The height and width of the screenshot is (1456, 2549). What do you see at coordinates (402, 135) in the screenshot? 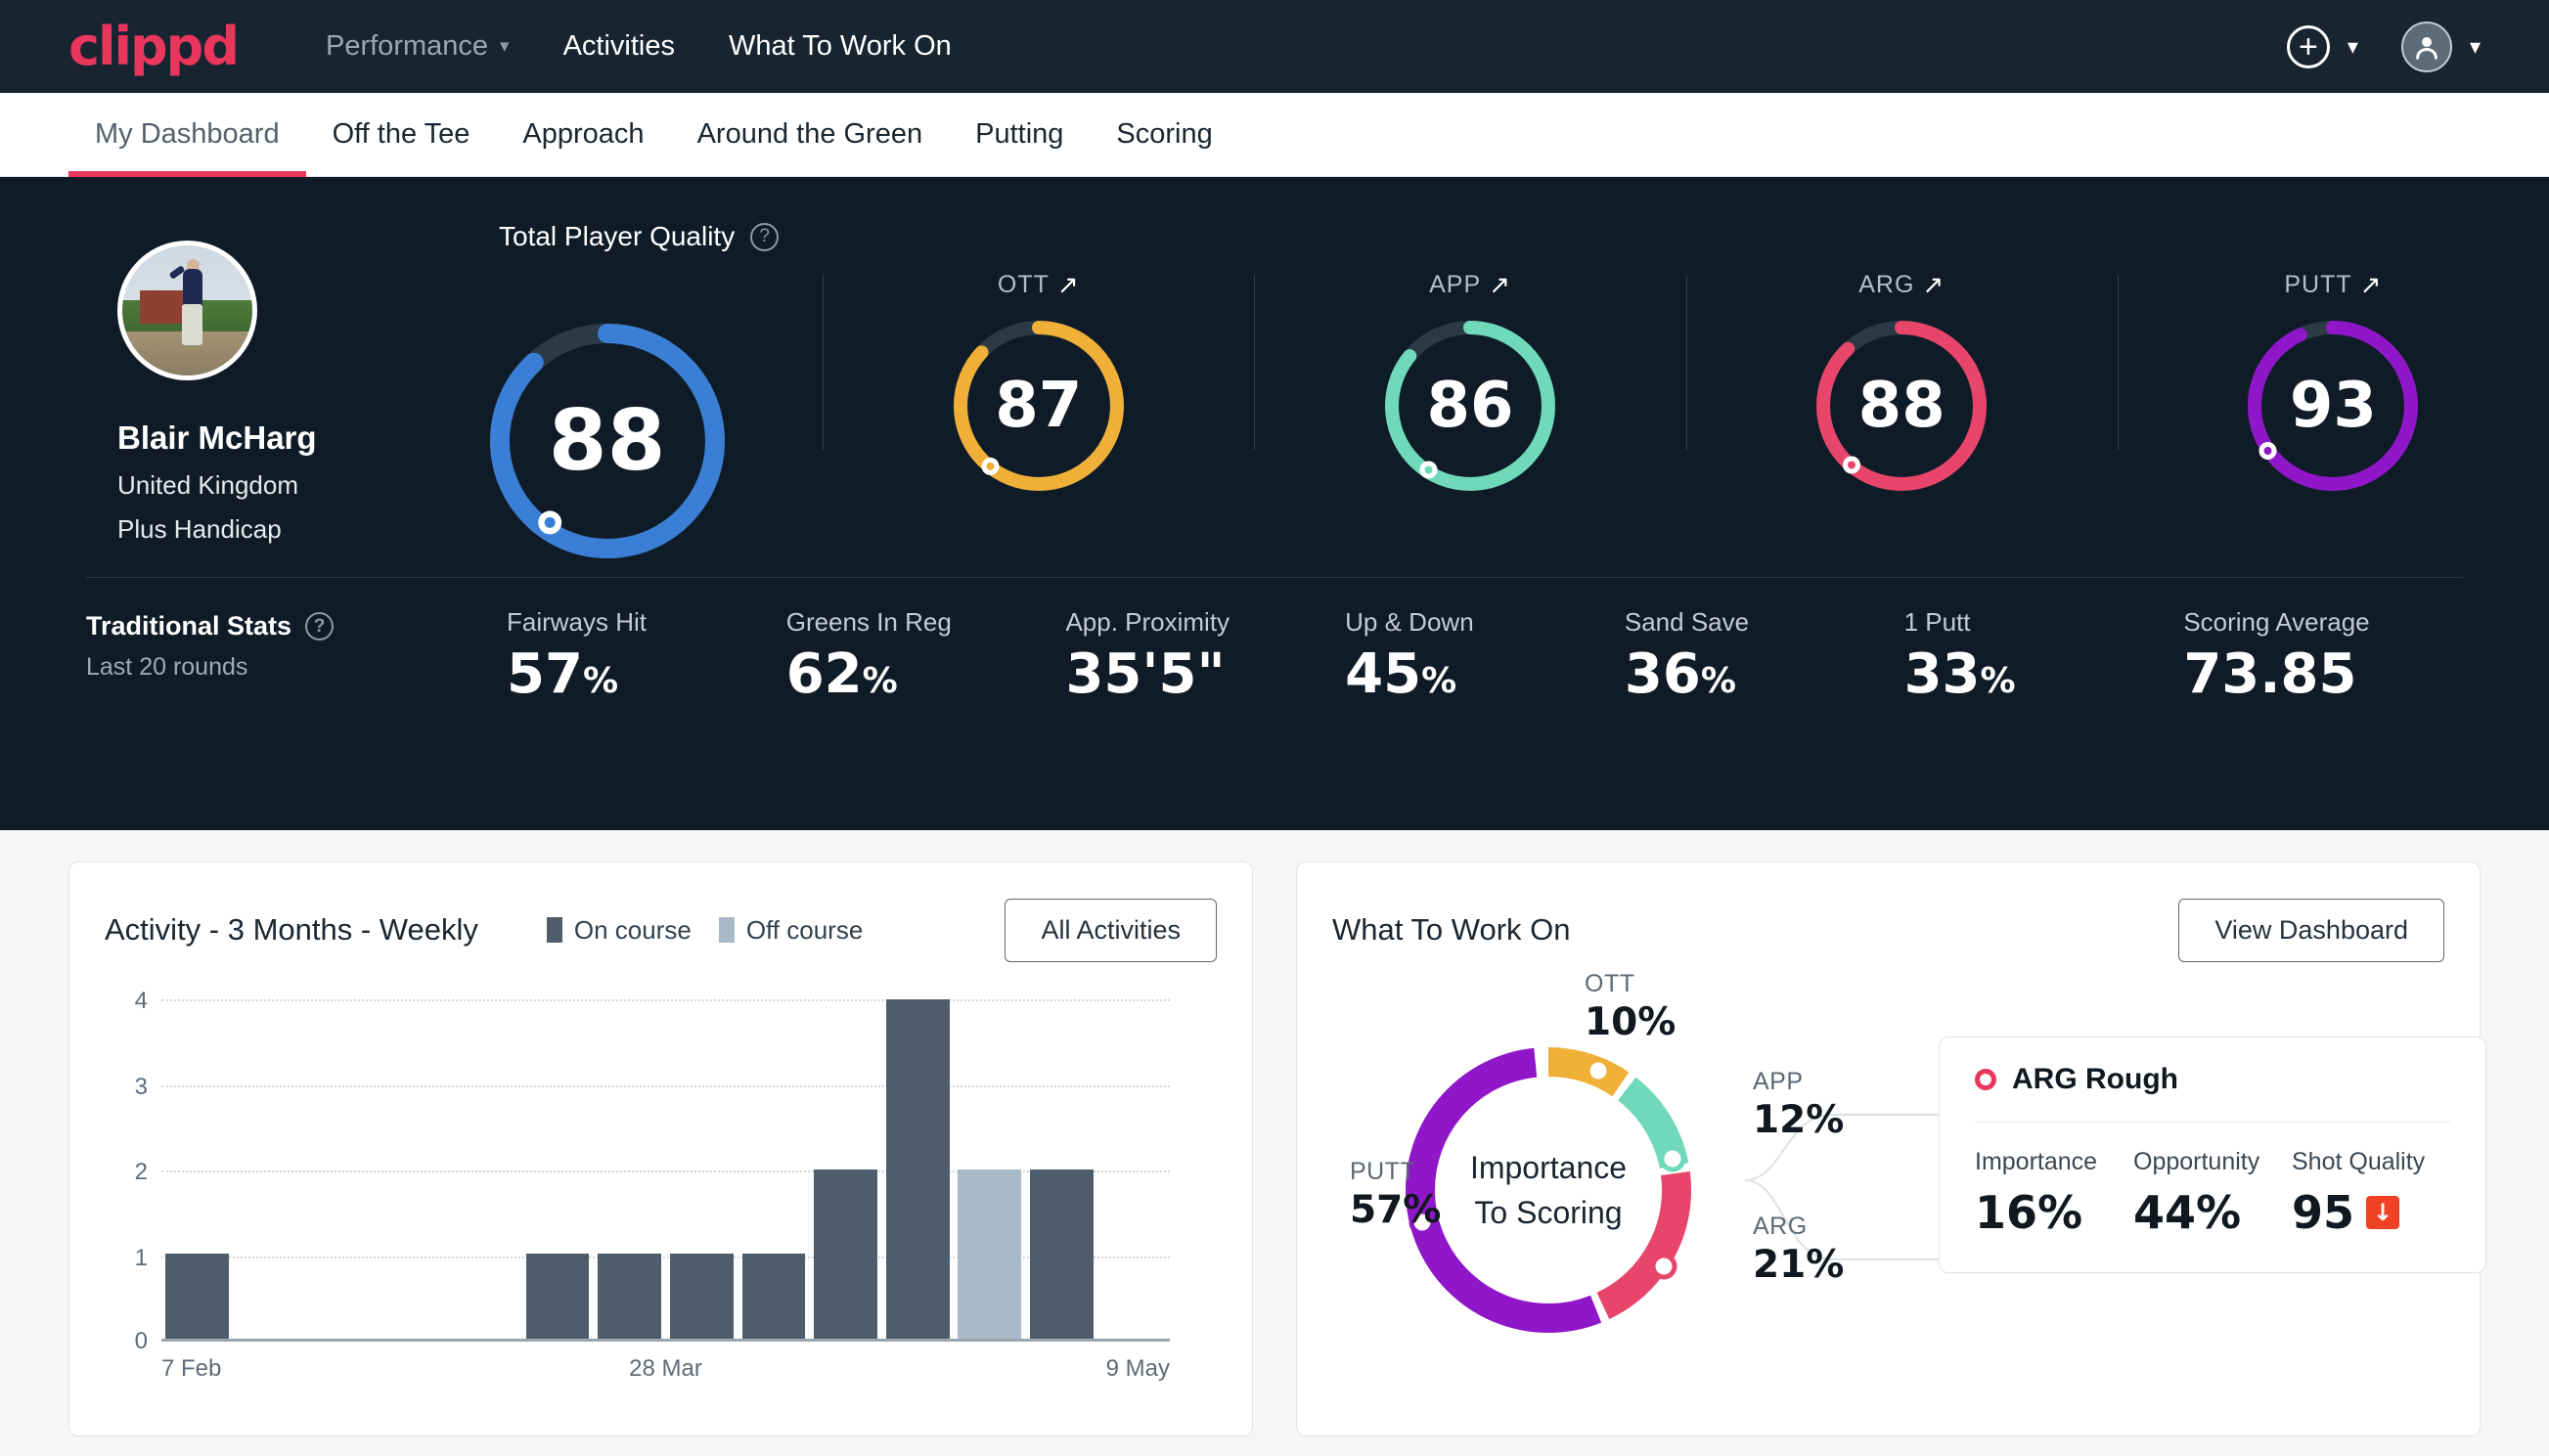
I see `tab-off-the-tee: Off the Tee` at bounding box center [402, 135].